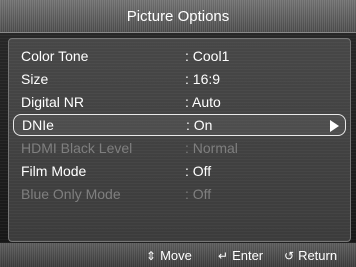 The height and width of the screenshot is (267, 356). Describe the element at coordinates (179, 194) in the screenshot. I see `menu-item-blue-only-mode: Blue Only Mode : Off` at that location.